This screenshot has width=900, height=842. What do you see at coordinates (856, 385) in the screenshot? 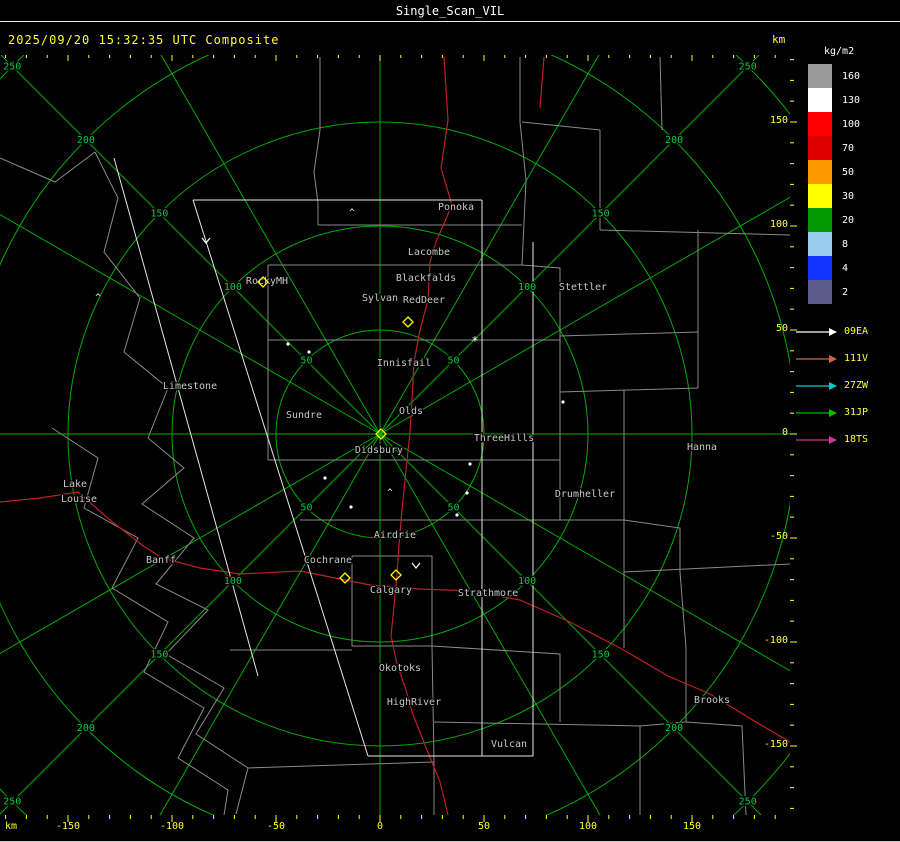
I see `site-id-label: 27ZW` at bounding box center [856, 385].